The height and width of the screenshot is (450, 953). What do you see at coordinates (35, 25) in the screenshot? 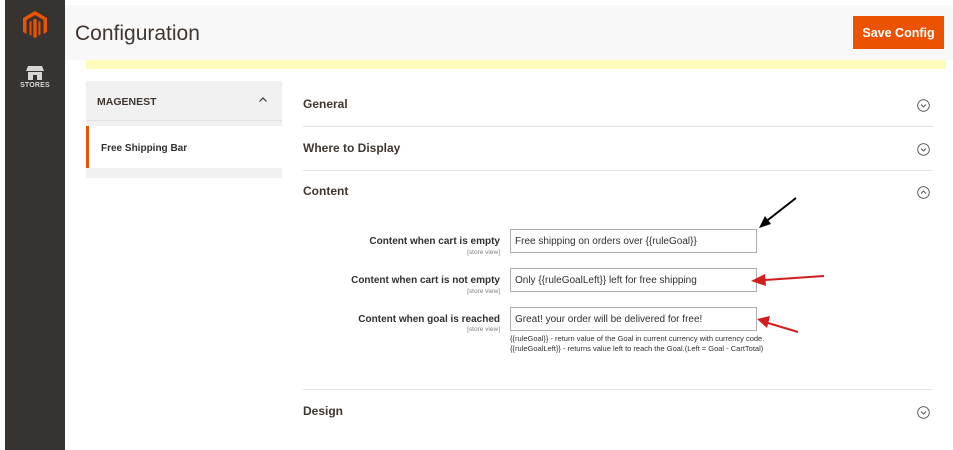
I see `magento-logo-icon` at bounding box center [35, 25].